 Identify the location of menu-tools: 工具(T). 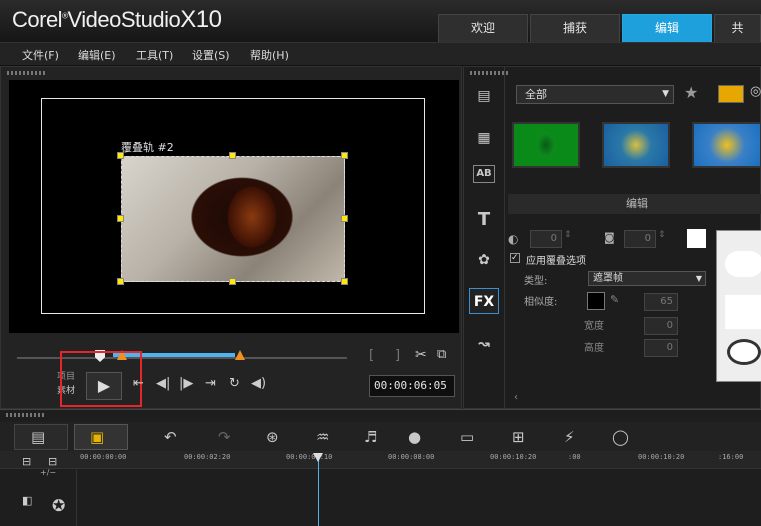
(154, 55).